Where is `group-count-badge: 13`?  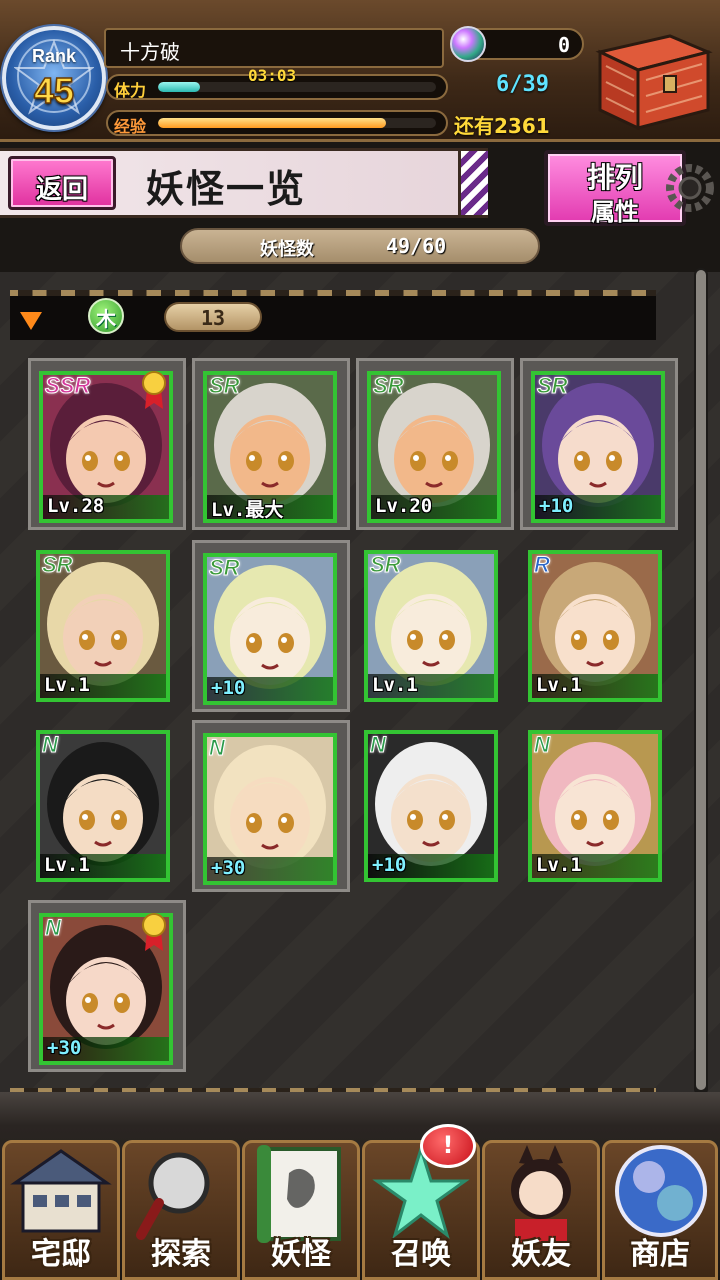 group-count-badge: 13 is located at coordinates (213, 317).